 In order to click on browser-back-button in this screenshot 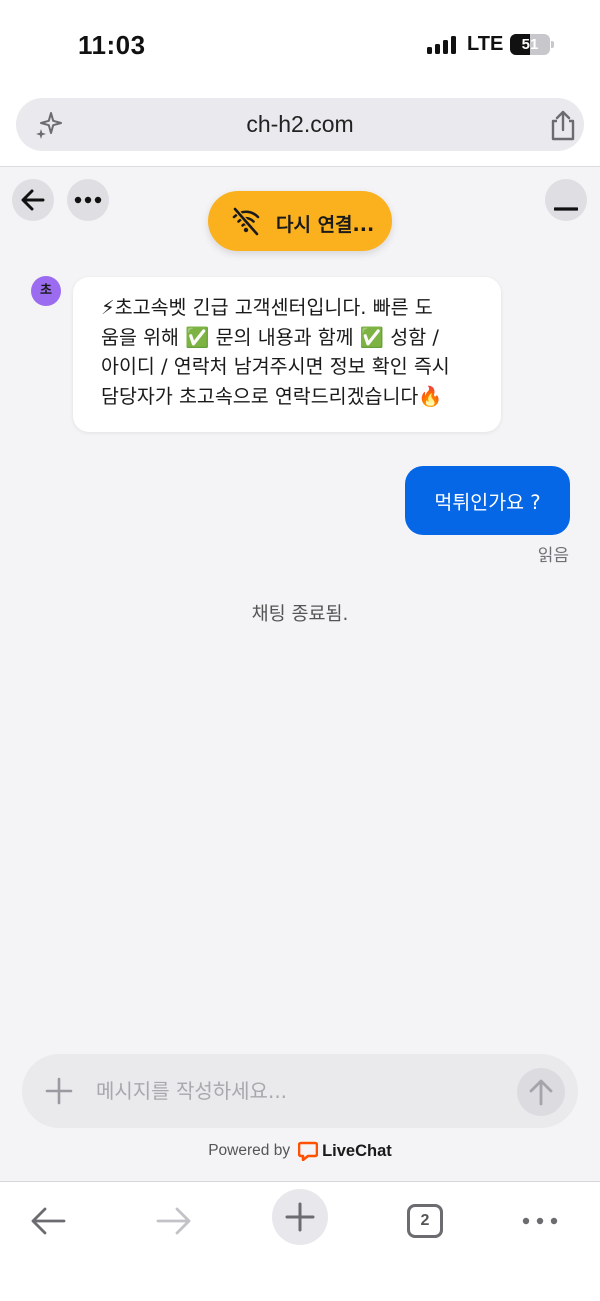, I will do `click(48, 1221)`.